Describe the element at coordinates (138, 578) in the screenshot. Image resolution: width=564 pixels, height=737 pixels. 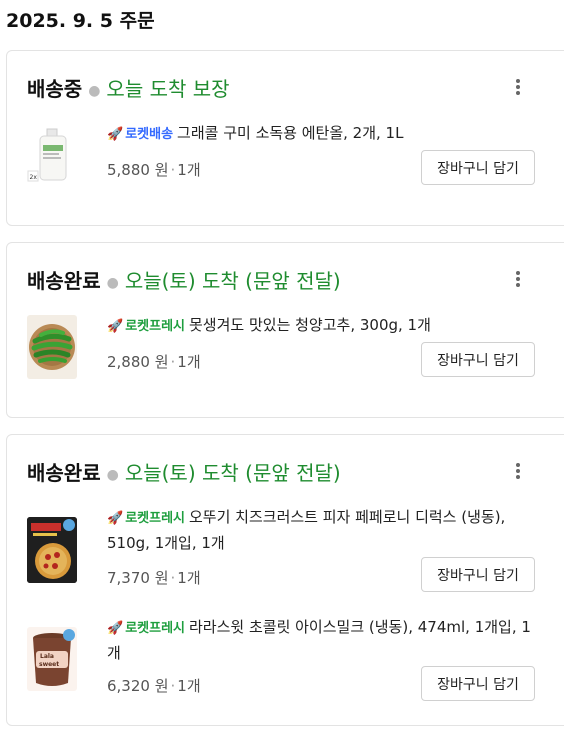
I see `item-price: 7,370 원` at that location.